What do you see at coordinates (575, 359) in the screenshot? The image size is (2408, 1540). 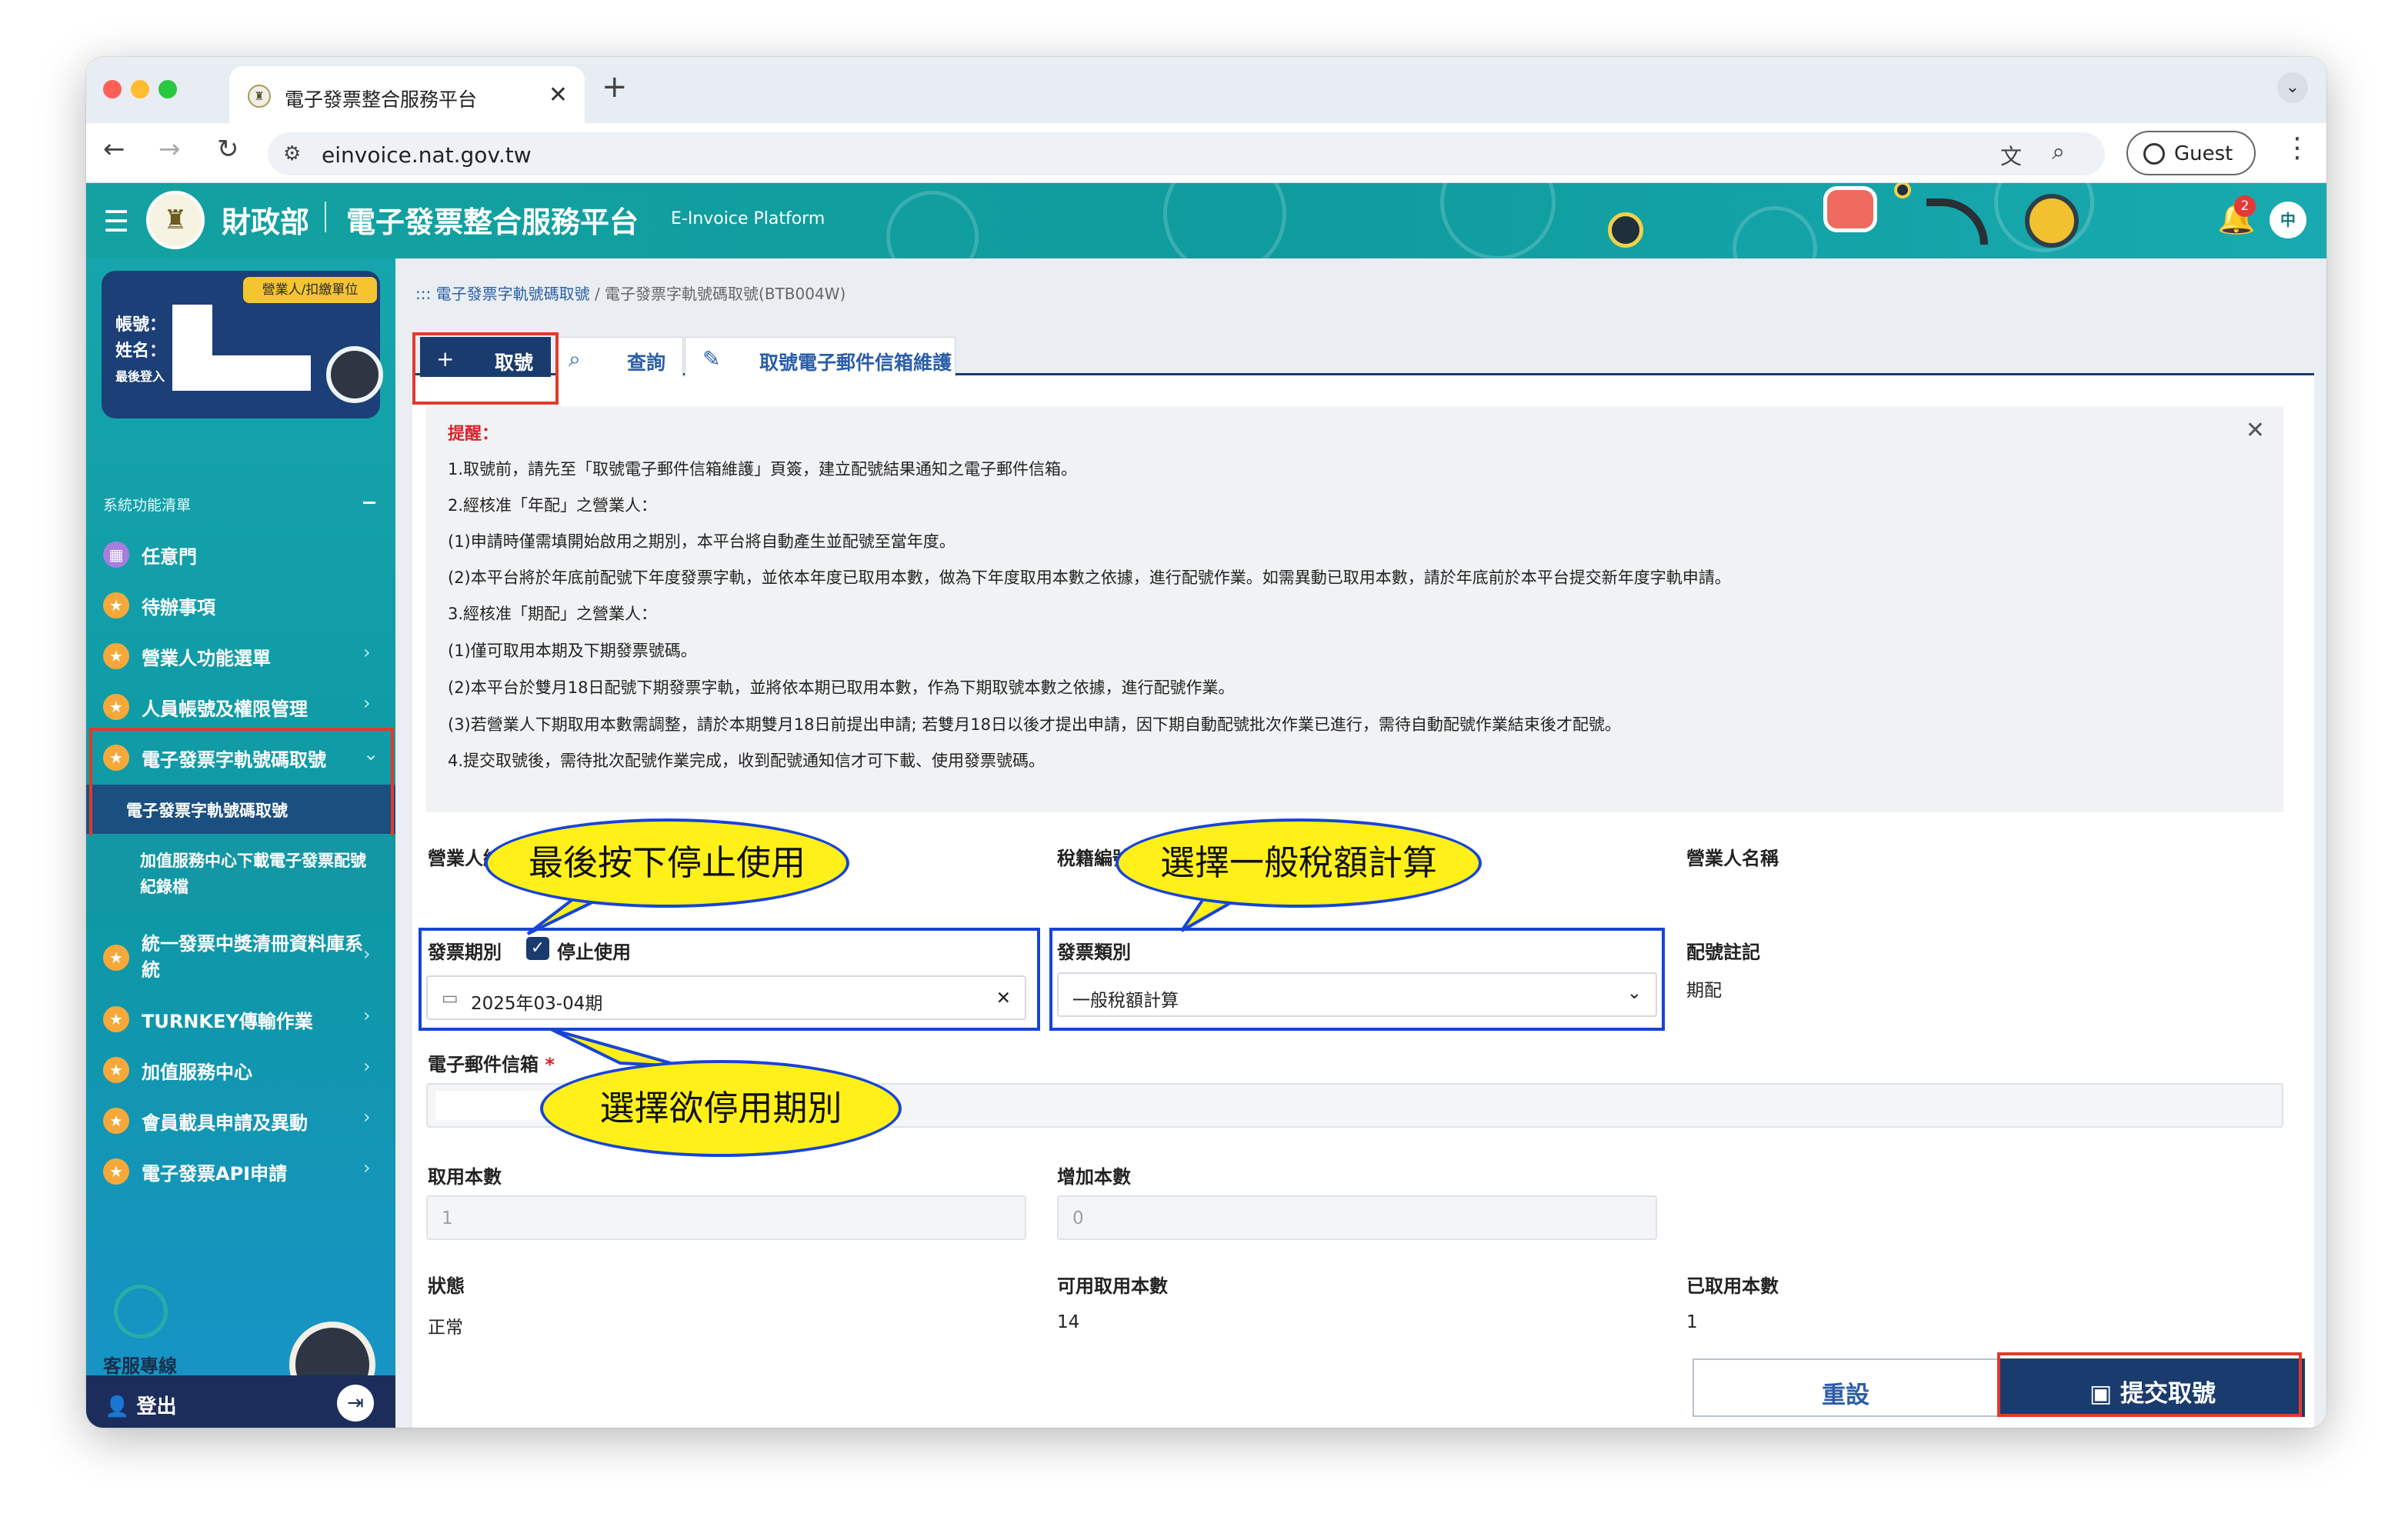 I see `search-icon: ⌕` at bounding box center [575, 359].